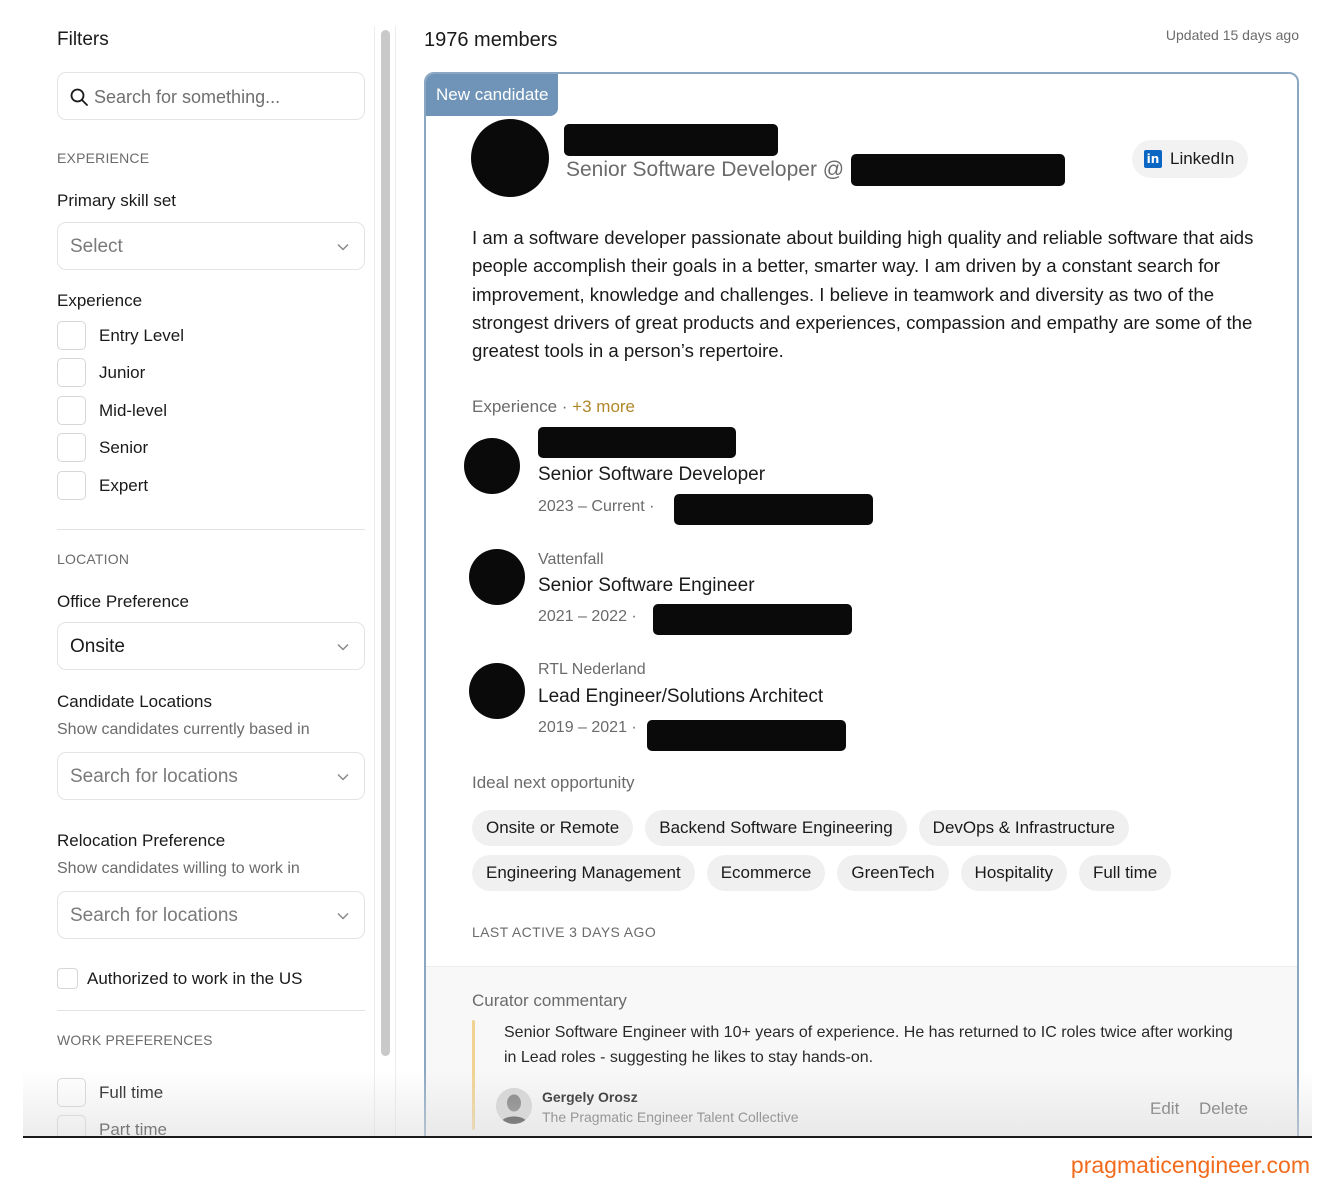 This screenshot has width=1338, height=1196. Describe the element at coordinates (1164, 1109) in the screenshot. I see `edit-button: Edit` at that location.